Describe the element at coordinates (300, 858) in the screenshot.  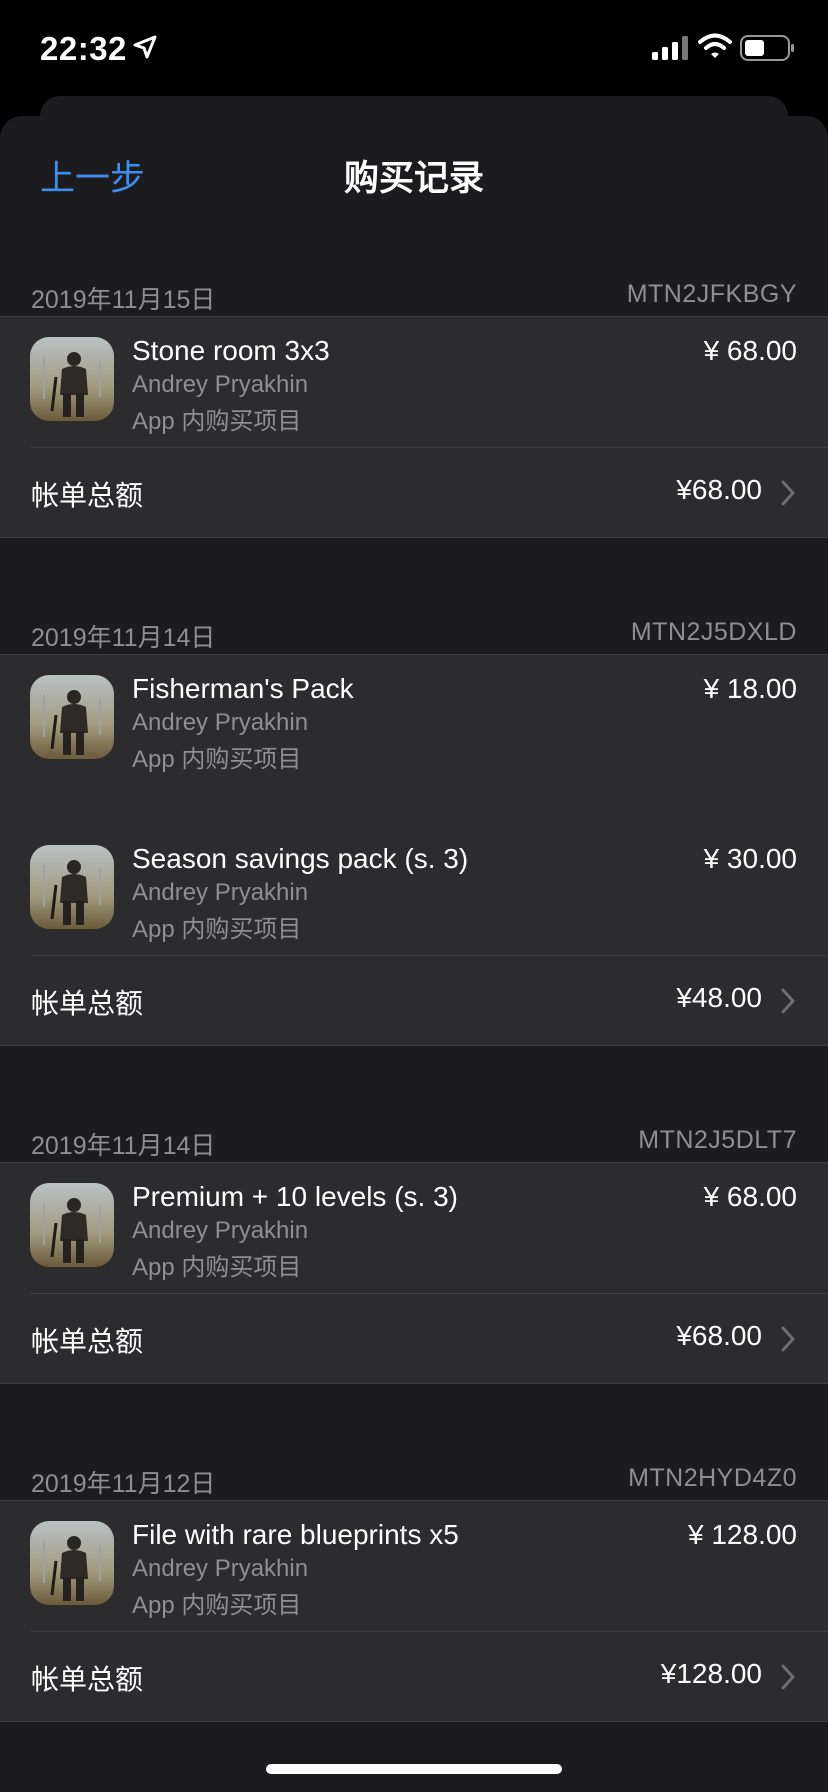
I see `item-name: Season savings pack (s. 3)` at that location.